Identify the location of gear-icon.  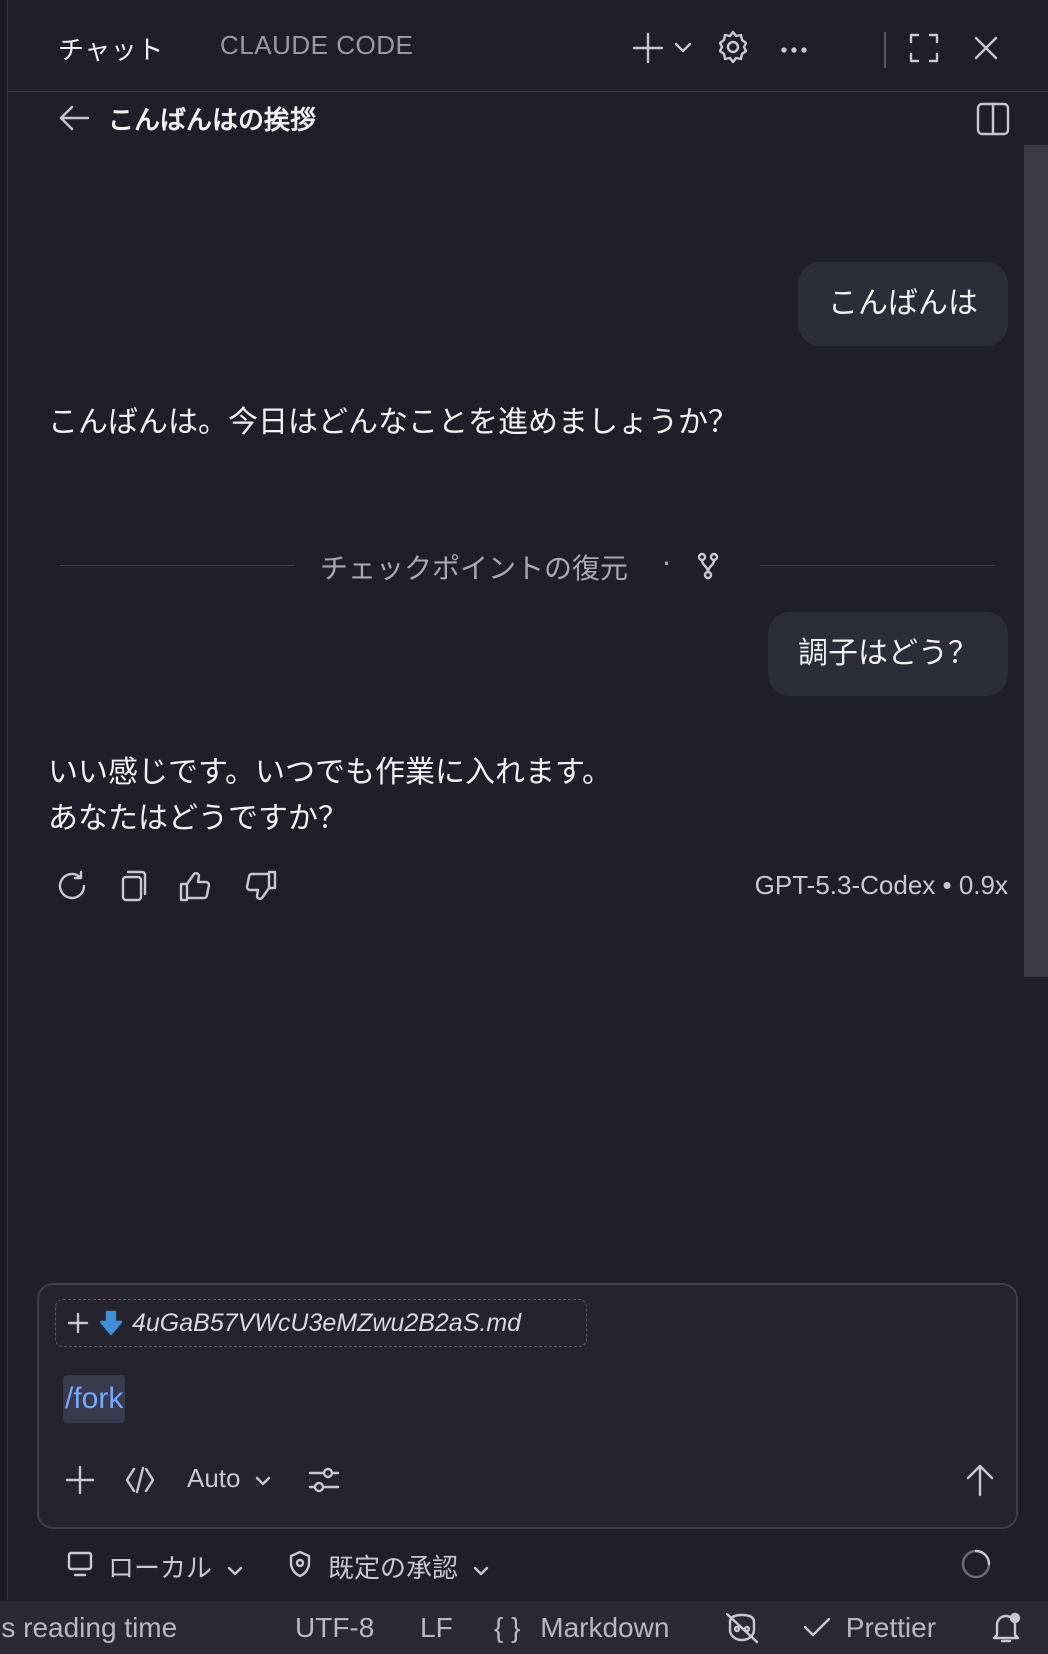
(733, 47).